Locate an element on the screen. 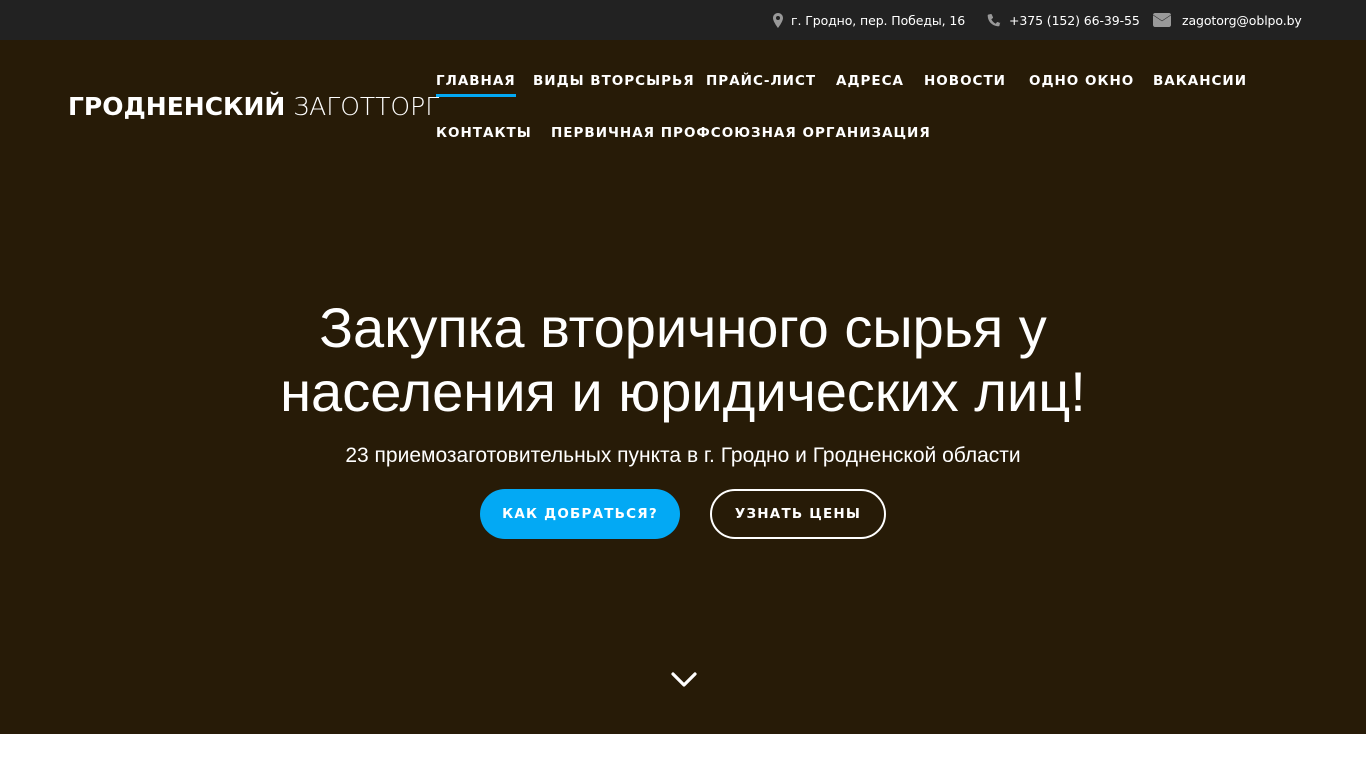 The height and width of the screenshot is (768, 1366). phone-icon is located at coordinates (994, 20).